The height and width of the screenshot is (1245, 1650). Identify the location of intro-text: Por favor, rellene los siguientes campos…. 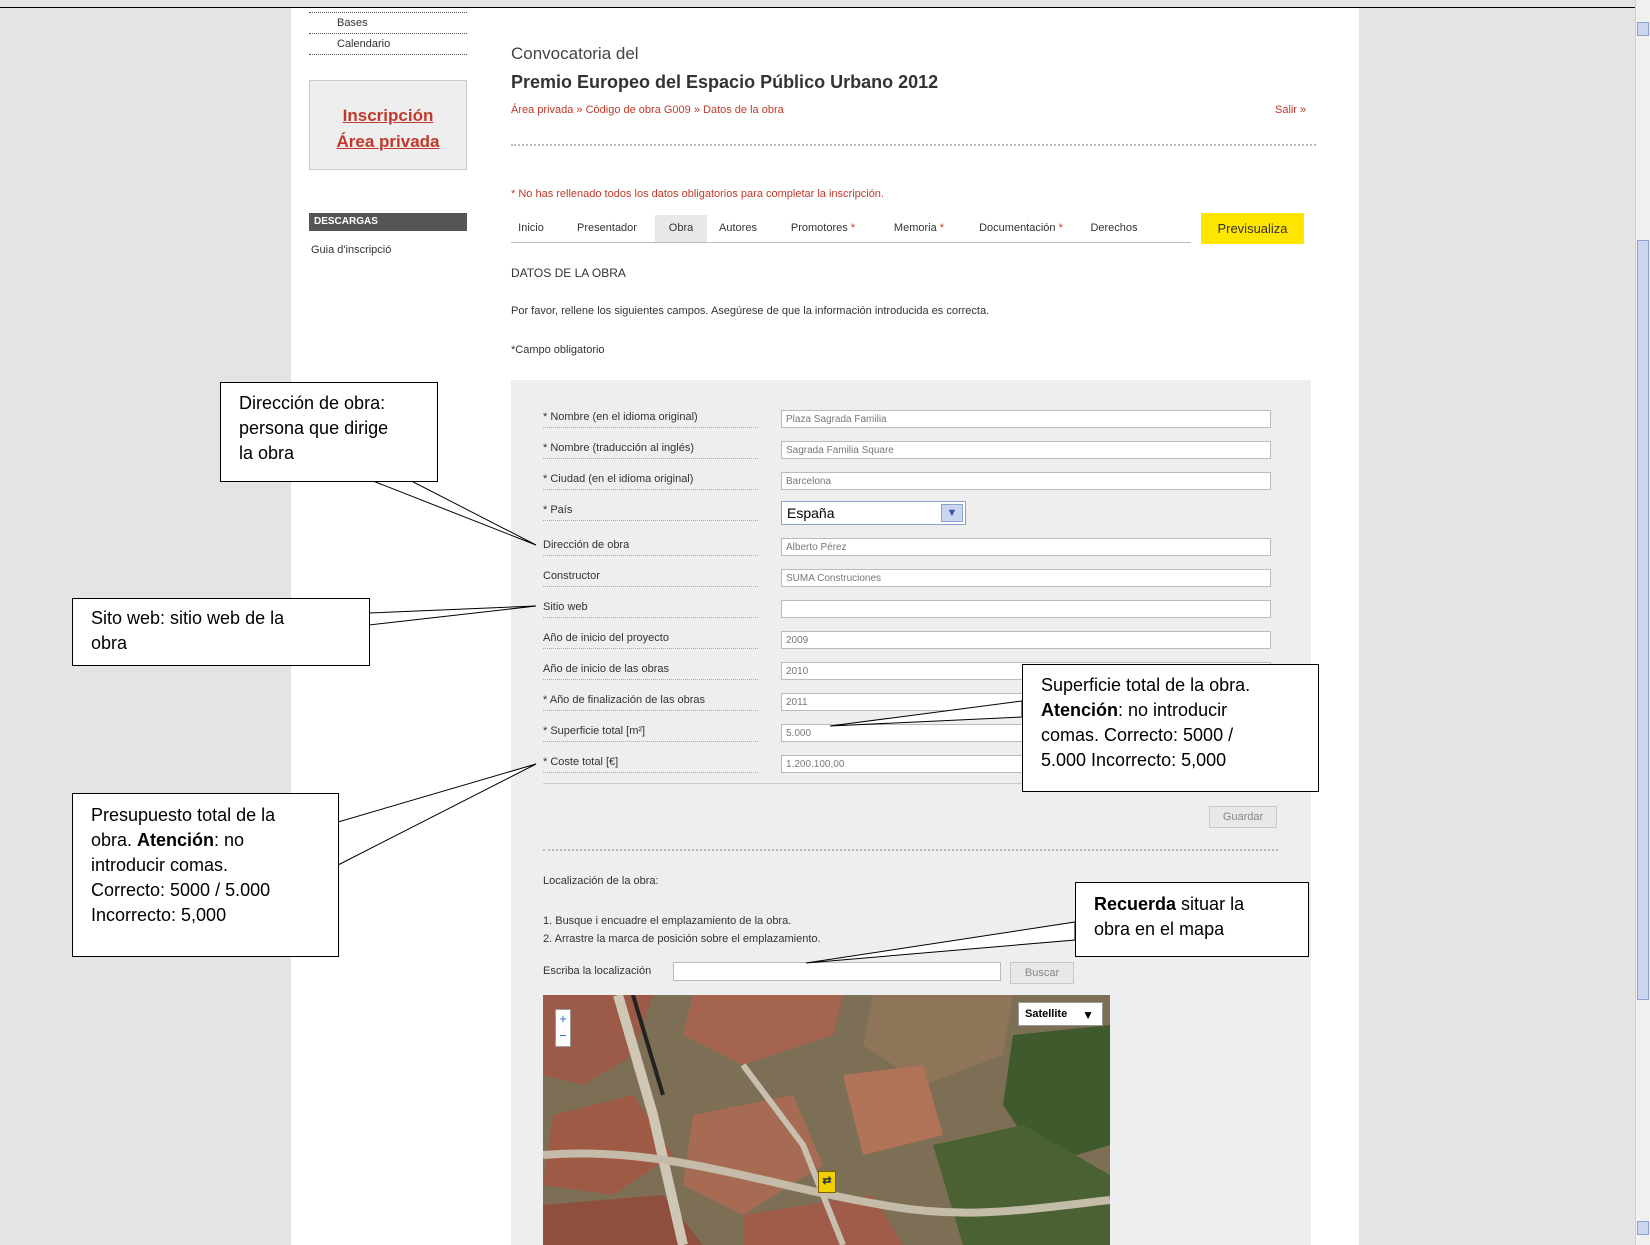
(750, 311).